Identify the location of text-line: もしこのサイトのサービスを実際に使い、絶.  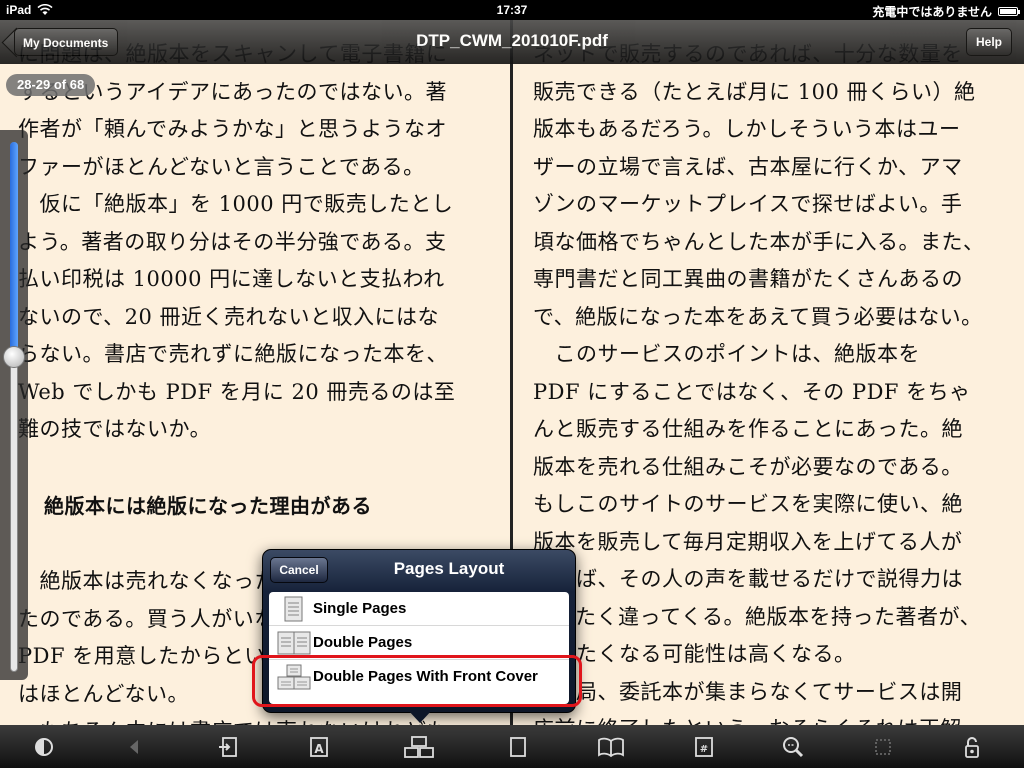
(748, 504).